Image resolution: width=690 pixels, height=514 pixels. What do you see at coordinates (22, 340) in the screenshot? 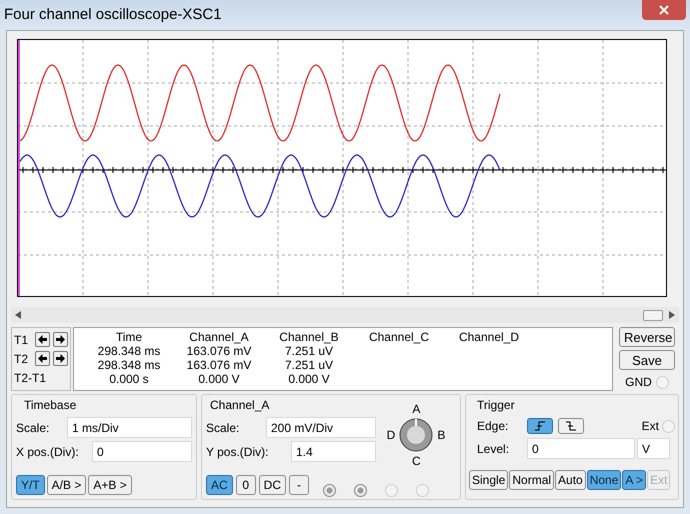
I see `cursor-label: T1` at bounding box center [22, 340].